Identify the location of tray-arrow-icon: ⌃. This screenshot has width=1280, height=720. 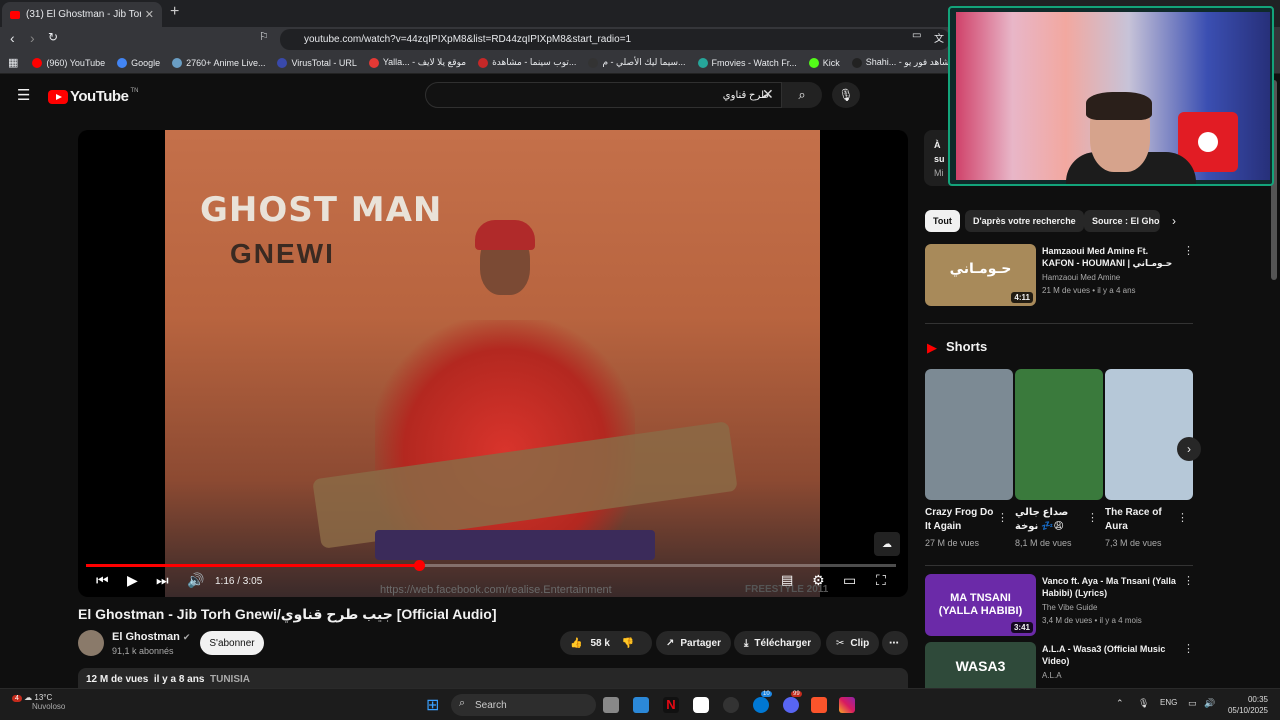
(1120, 703).